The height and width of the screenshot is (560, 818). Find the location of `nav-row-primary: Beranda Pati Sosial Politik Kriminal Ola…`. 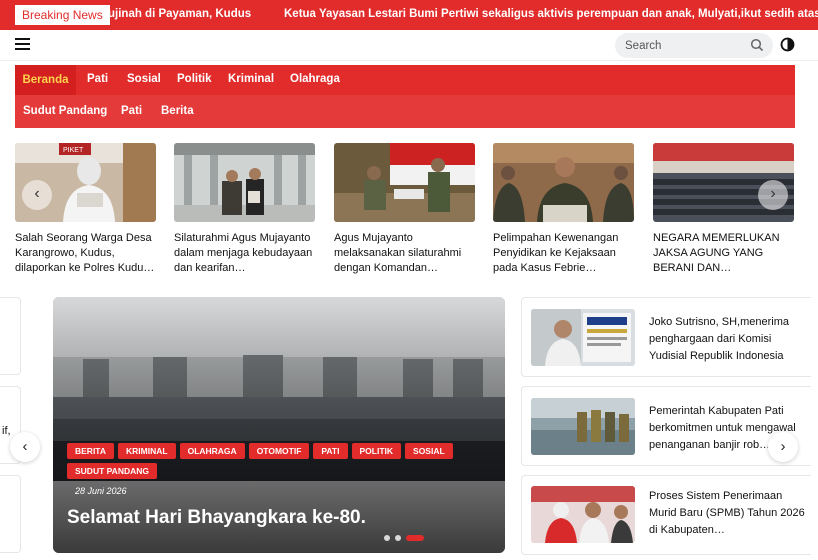

nav-row-primary: Beranda Pati Sosial Politik Kriminal Ola… is located at coordinates (405, 80).